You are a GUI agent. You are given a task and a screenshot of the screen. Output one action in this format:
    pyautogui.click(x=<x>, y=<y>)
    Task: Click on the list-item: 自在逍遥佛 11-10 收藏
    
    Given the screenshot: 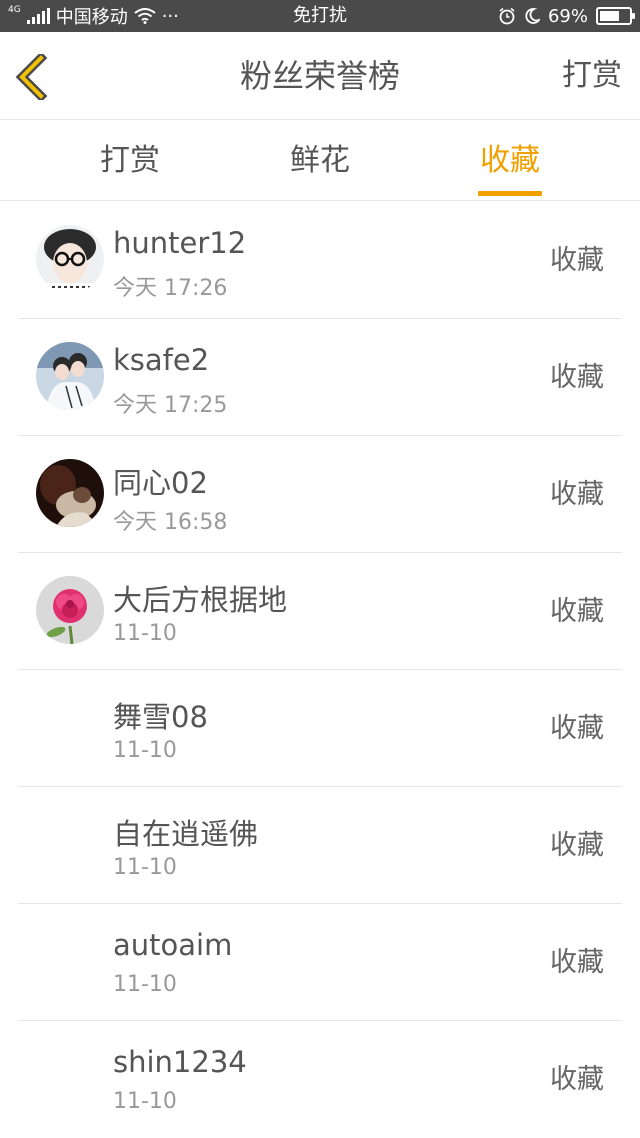 What is the action you would take?
    pyautogui.click(x=320, y=845)
    